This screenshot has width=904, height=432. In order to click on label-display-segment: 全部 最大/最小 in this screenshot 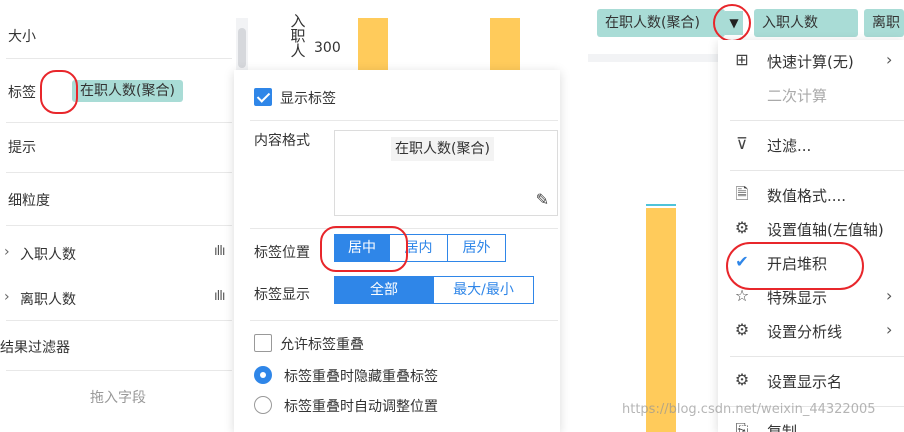, I will do `click(434, 290)`.